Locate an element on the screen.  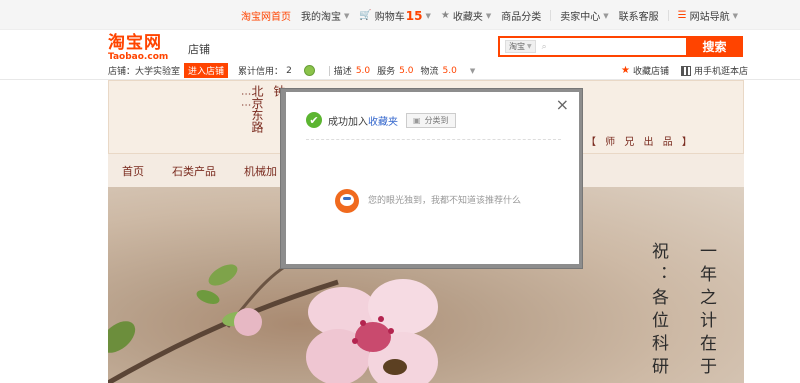
favorites-menu: ★ 收藏夹 ▼ is located at coordinates (466, 15).